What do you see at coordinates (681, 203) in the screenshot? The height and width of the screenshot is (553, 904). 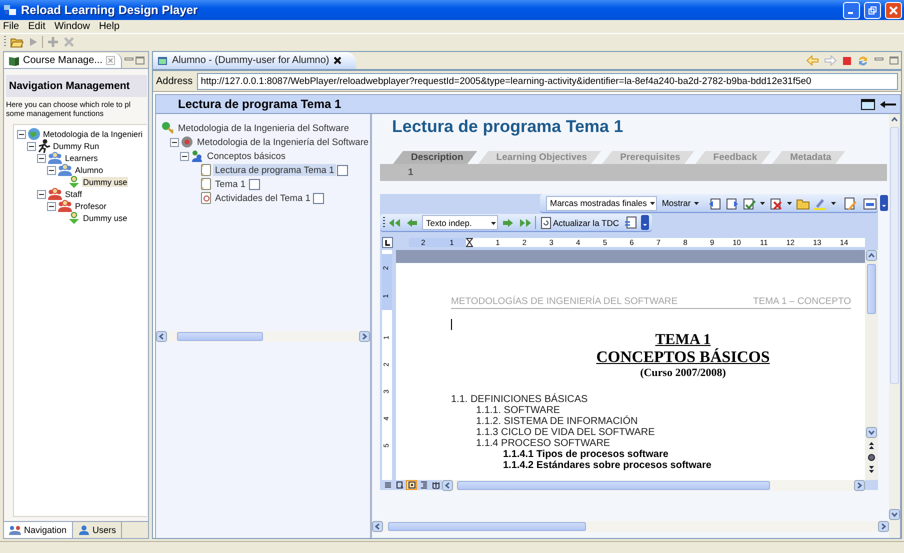 I see `show-menu: Mostrar` at bounding box center [681, 203].